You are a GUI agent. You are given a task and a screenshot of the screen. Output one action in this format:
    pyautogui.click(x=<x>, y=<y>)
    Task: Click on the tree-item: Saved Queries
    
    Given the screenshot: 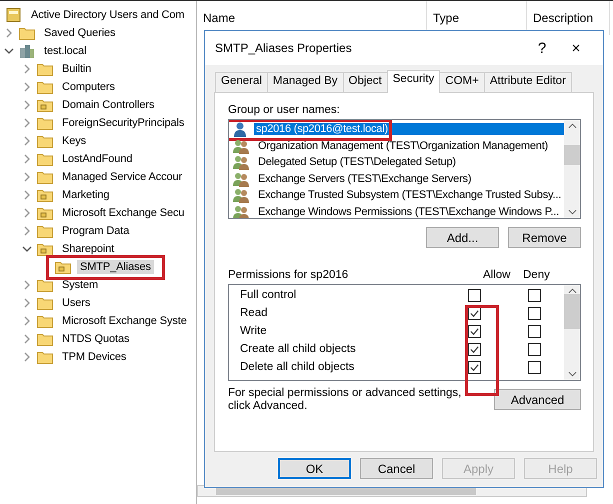 What is the action you would take?
    pyautogui.click(x=79, y=33)
    